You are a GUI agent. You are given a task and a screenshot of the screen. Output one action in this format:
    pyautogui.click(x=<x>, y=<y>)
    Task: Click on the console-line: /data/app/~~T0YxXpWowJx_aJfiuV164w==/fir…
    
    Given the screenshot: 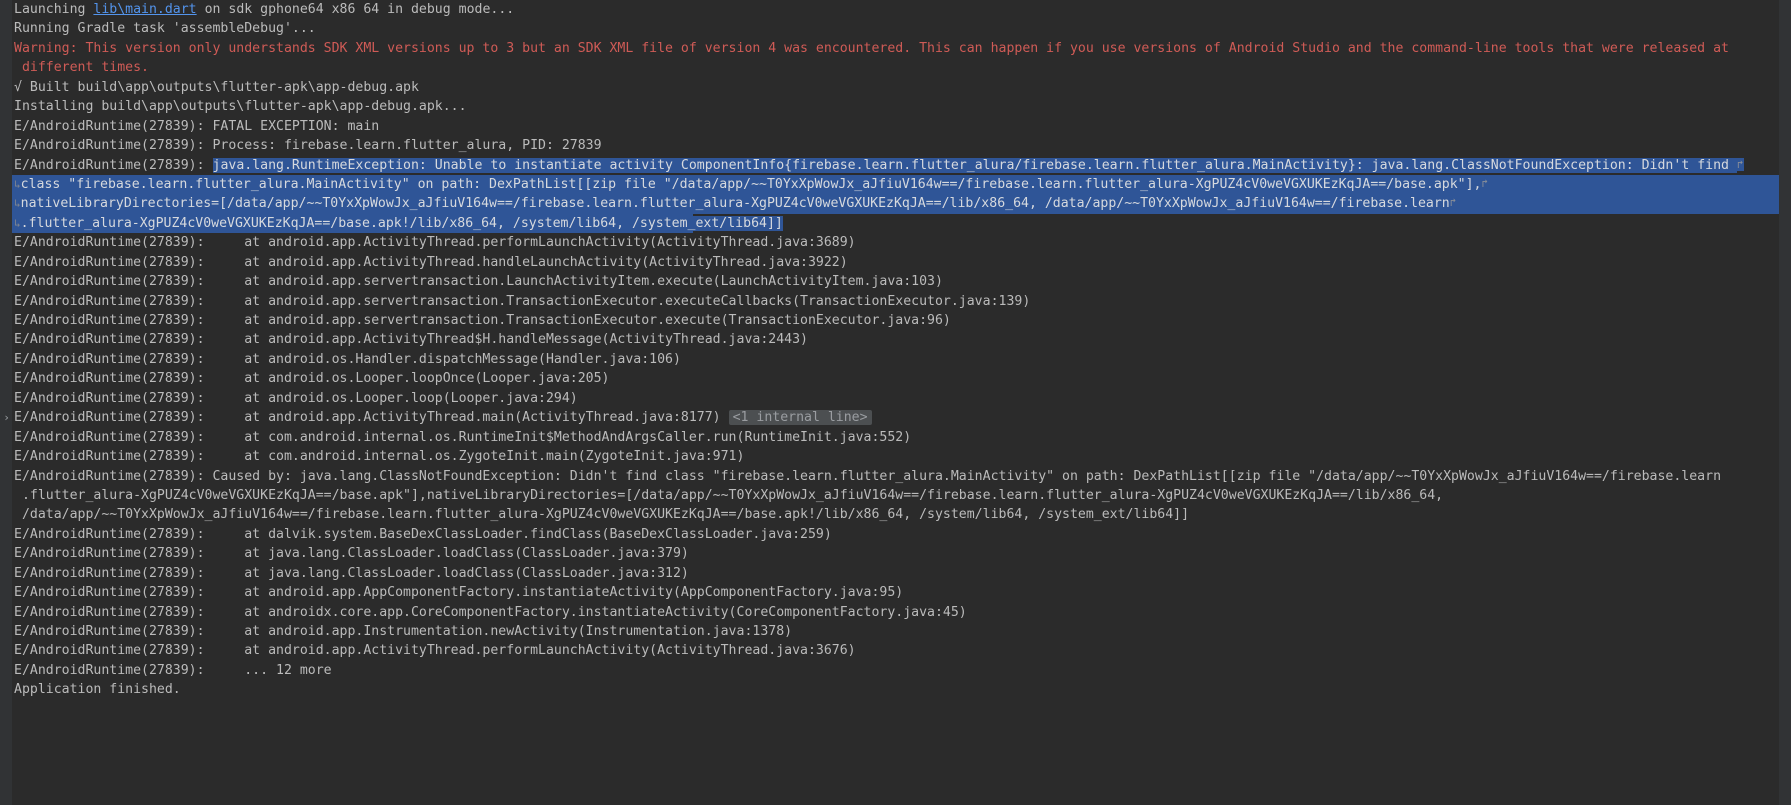 What is the action you would take?
    pyautogui.click(x=895, y=514)
    